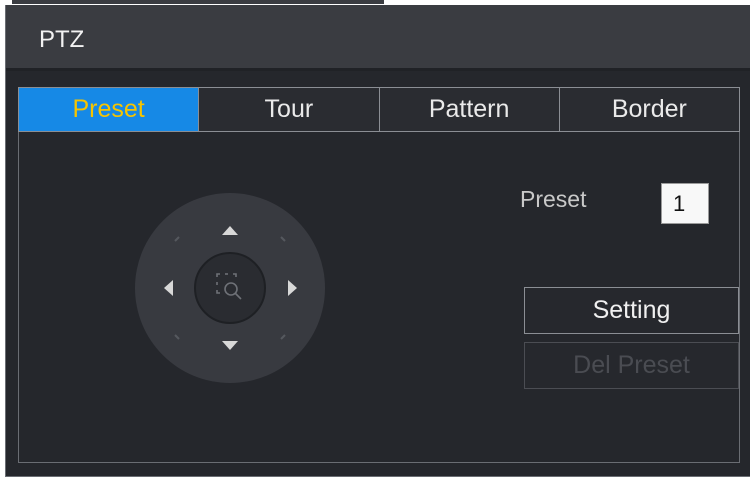  I want to click on arrow-right-icon, so click(292, 288).